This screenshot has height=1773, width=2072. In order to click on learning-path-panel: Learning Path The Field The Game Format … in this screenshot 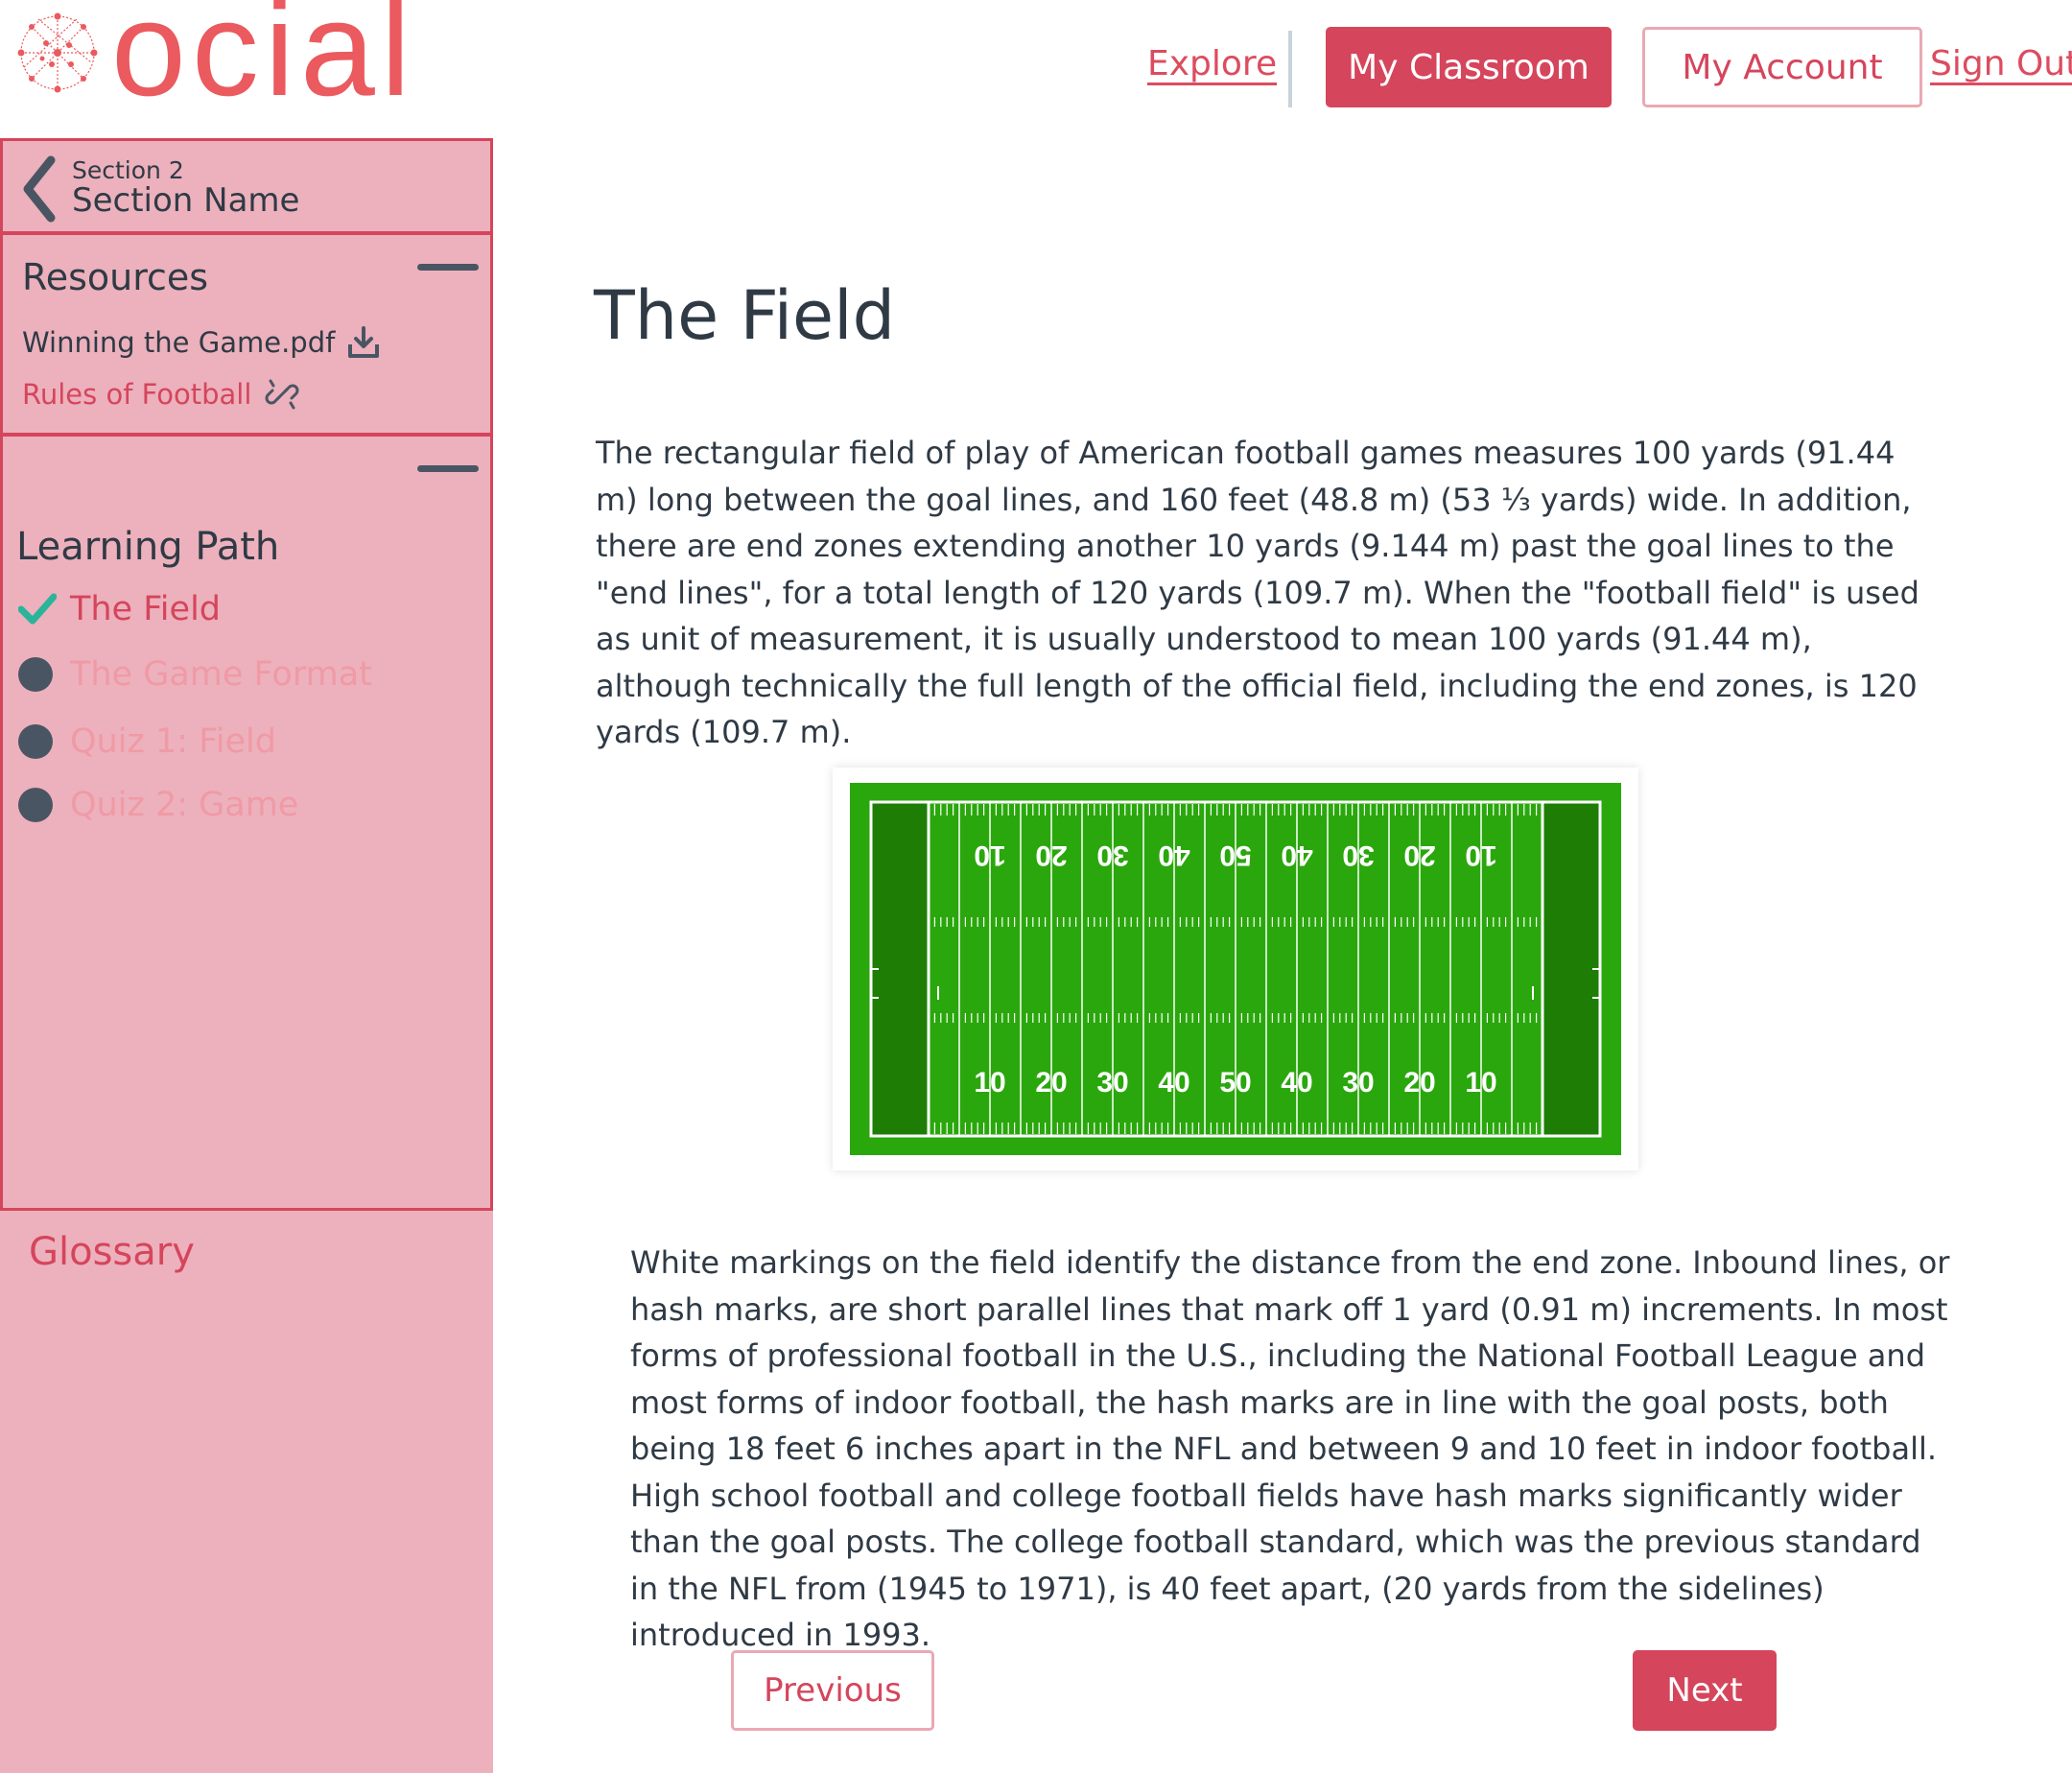, I will do `click(246, 823)`.